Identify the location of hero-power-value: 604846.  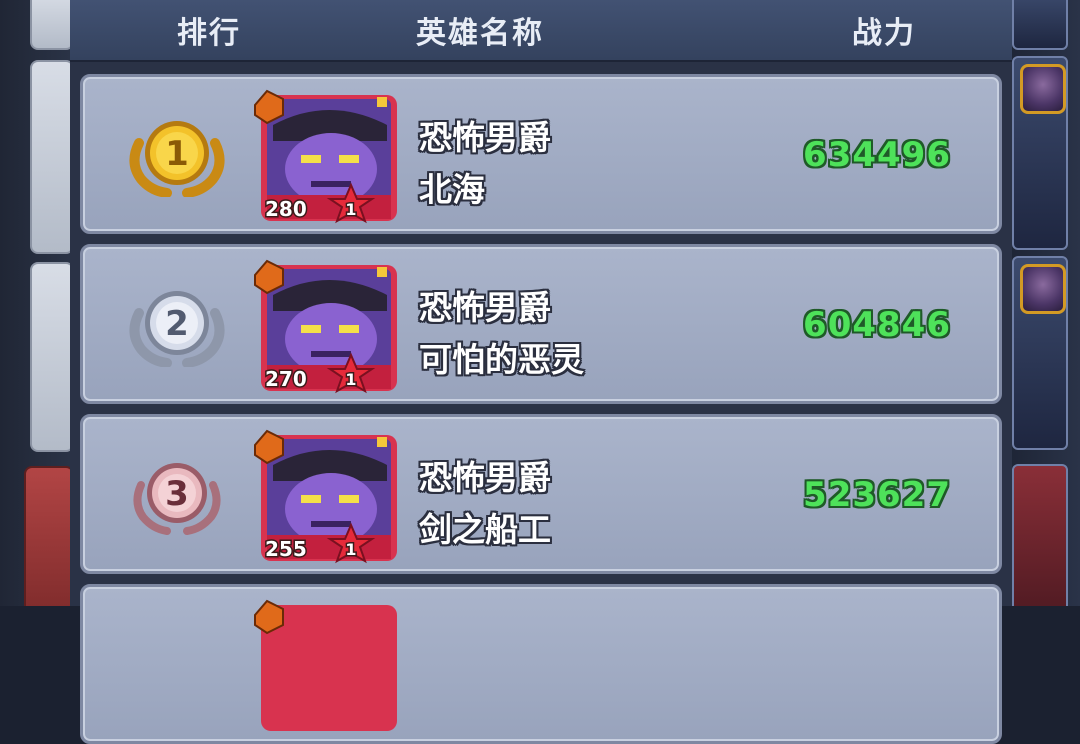
(877, 325).